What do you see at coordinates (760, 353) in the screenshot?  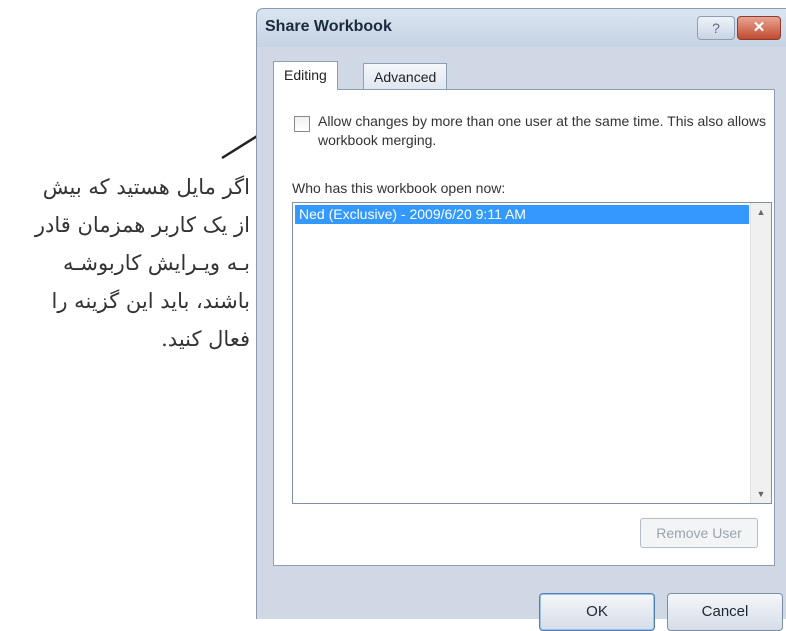 I see `users-list-scrollbar: ▲ ▼` at bounding box center [760, 353].